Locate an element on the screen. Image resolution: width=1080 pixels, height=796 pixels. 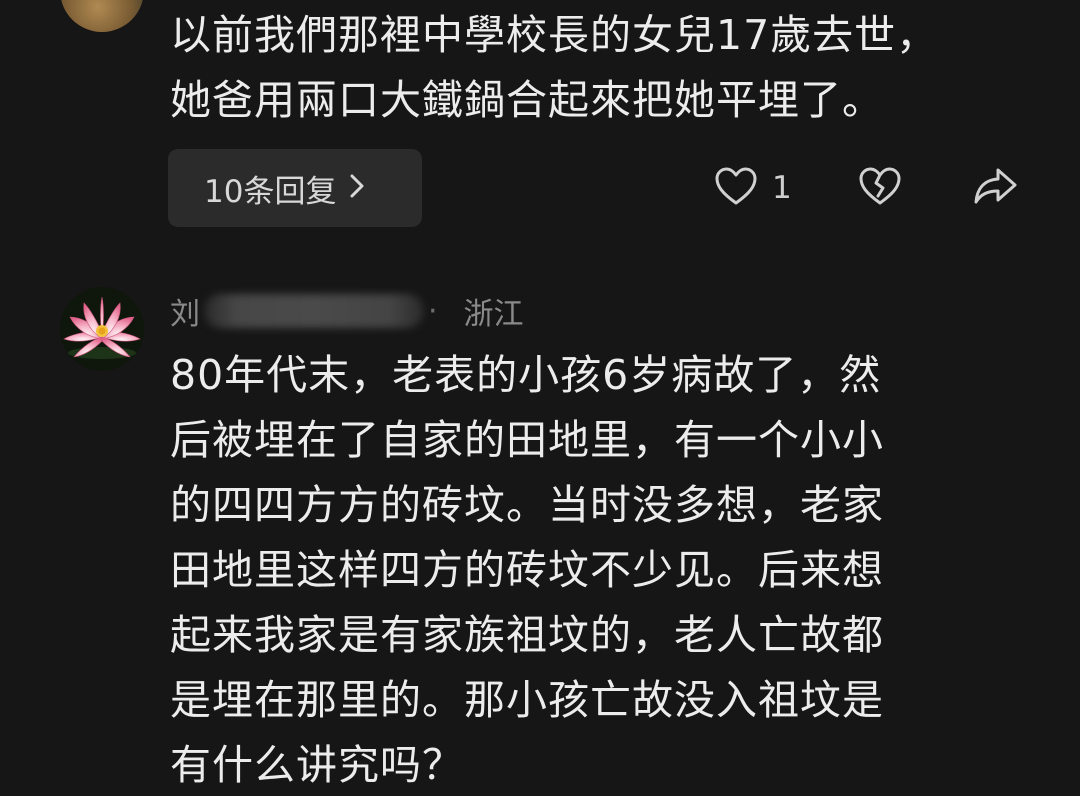
comment-header: 刘 · 浙江 is located at coordinates (347, 311).